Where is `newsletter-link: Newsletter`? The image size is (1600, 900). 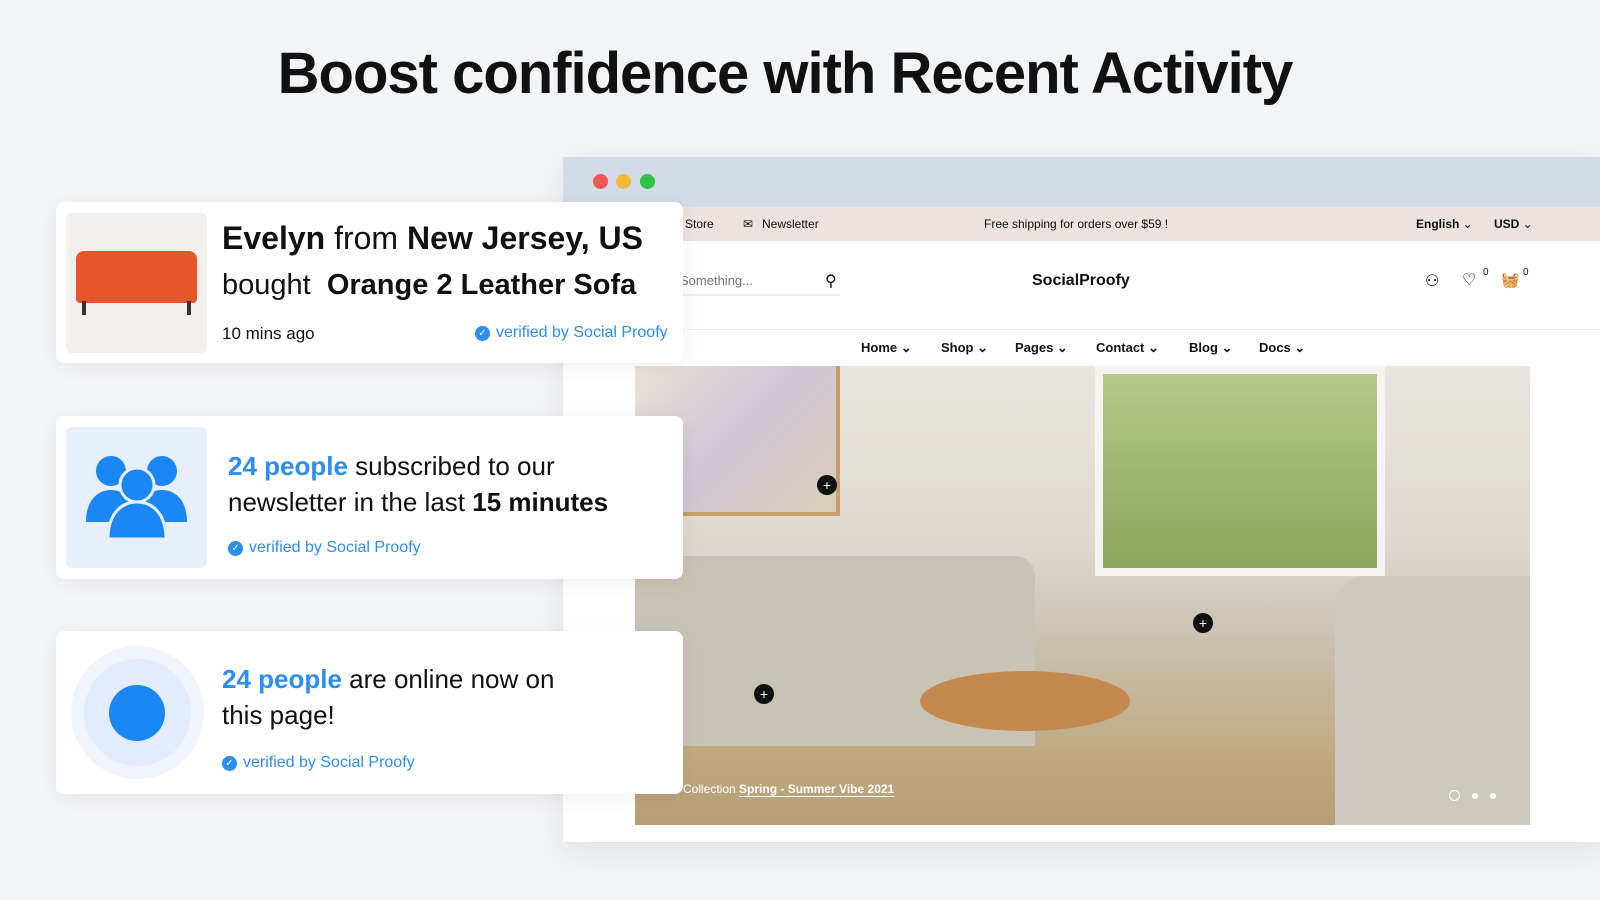 newsletter-link: Newsletter is located at coordinates (790, 224).